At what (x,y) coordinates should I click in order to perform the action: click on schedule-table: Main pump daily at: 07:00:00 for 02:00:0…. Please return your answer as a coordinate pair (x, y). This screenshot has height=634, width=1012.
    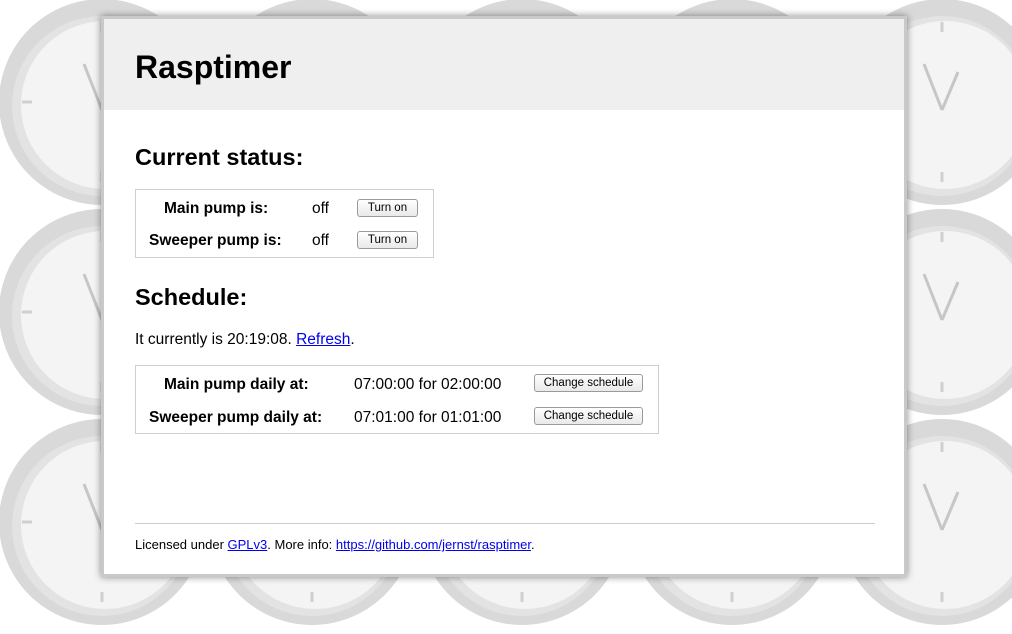
    Looking at the image, I should click on (397, 399).